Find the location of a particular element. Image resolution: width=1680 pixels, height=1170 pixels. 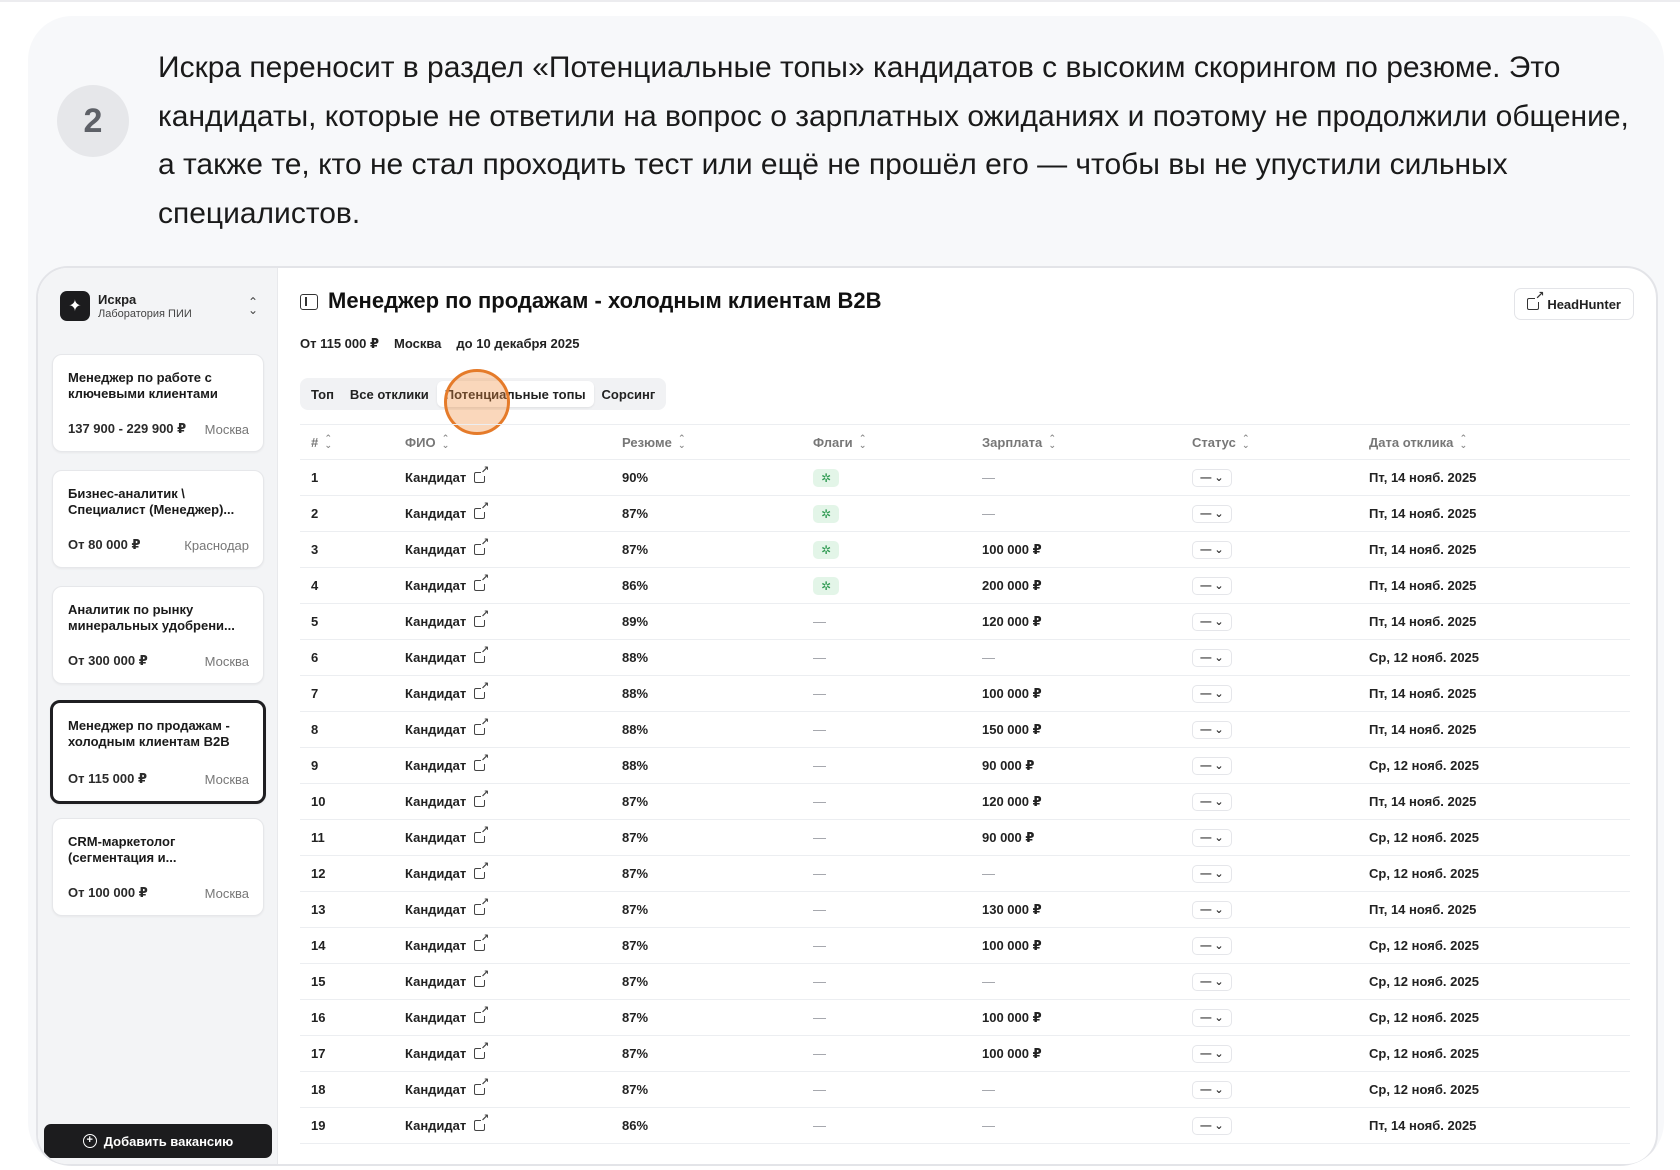

headhunter-button: HeadHunter is located at coordinates (1574, 304).